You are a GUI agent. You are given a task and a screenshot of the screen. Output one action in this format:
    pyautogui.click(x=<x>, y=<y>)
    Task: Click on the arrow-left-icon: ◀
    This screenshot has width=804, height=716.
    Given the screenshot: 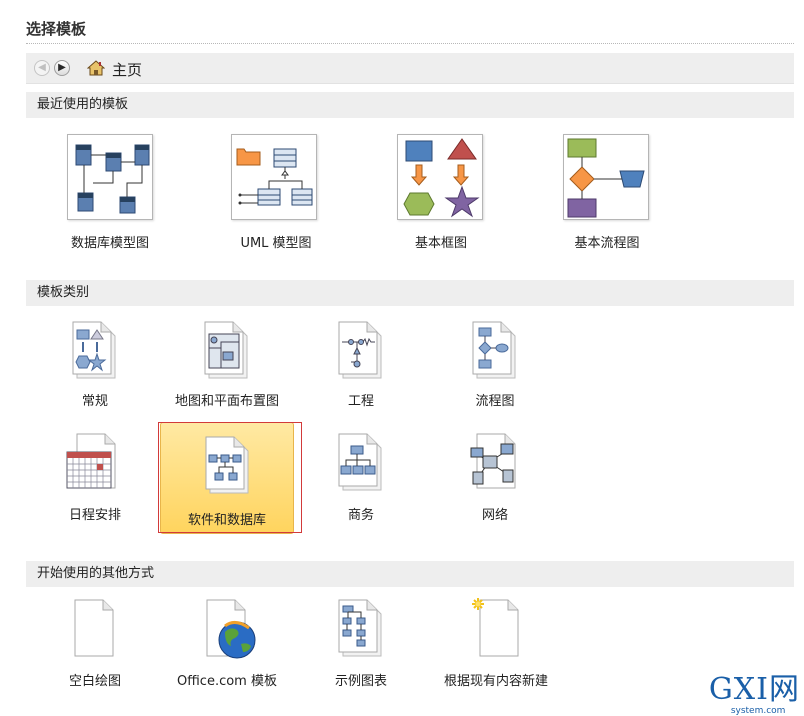 What is the action you would take?
    pyautogui.click(x=42, y=67)
    